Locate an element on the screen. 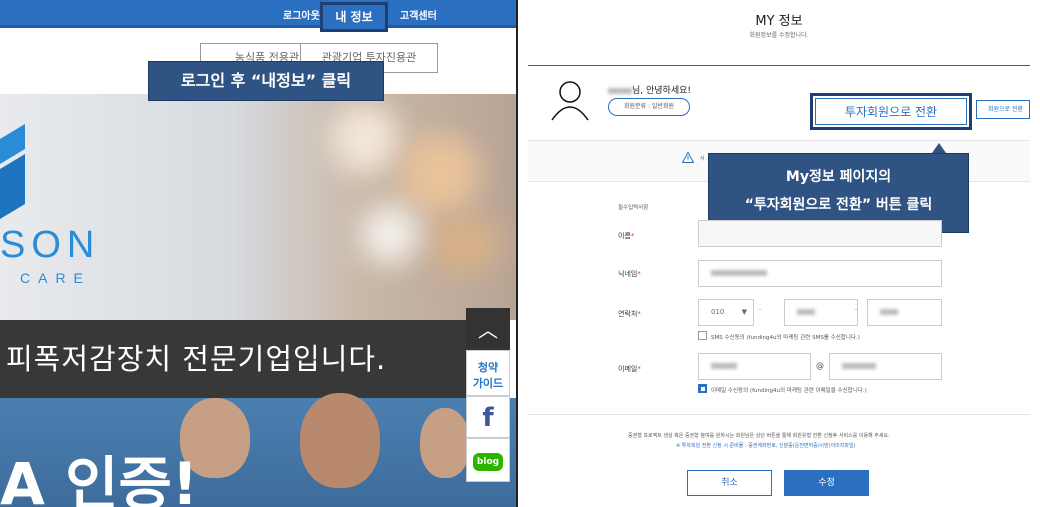 The image size is (1040, 507). greeting-text: 님, 안녕하세요! is located at coordinates (649, 89).